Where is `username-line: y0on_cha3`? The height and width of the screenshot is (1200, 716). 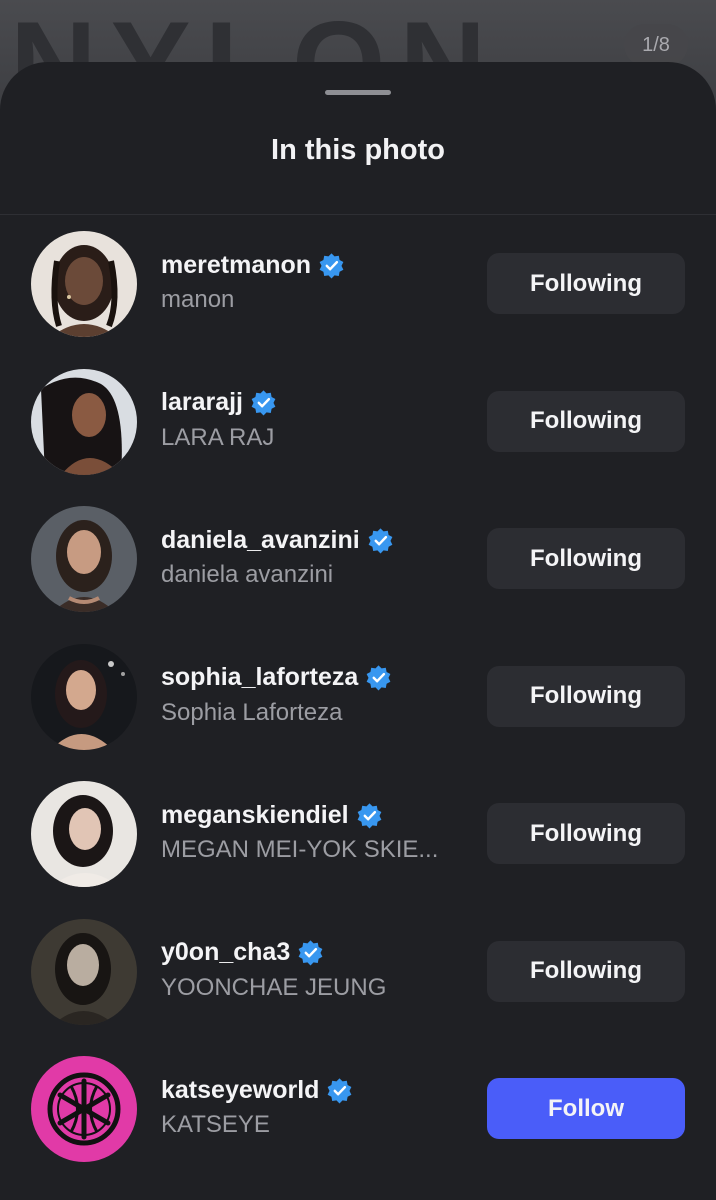 username-line: y0on_cha3 is located at coordinates (316, 953).